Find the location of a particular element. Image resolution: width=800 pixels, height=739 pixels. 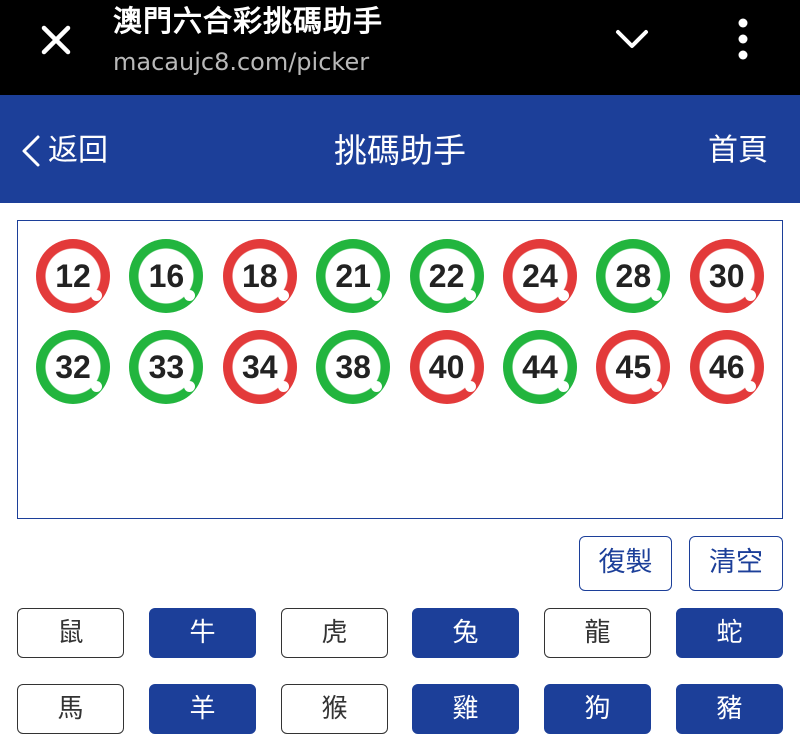

zodiac-button: 龍 is located at coordinates (597, 633).